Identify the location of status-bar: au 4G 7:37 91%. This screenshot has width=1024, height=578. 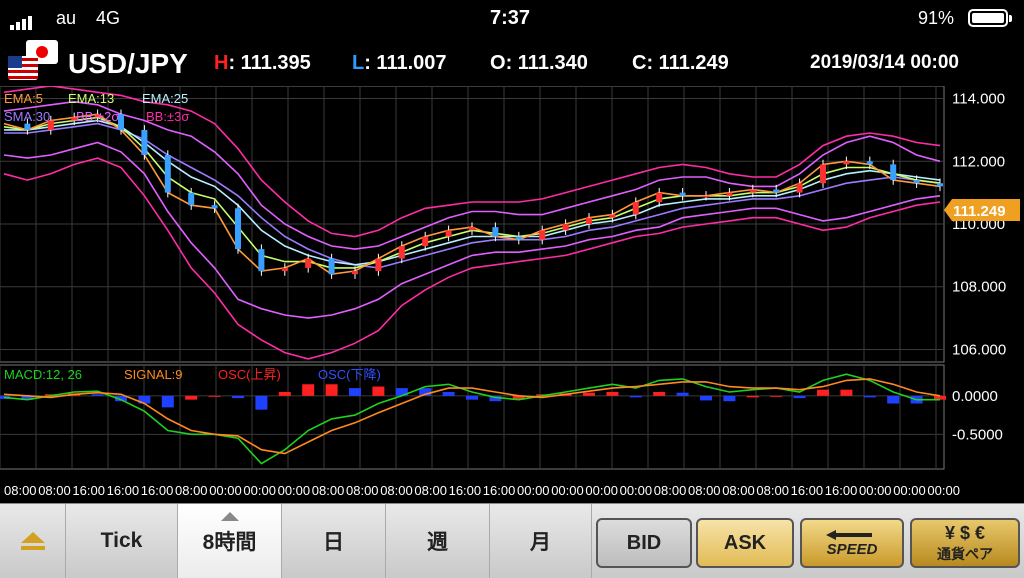
(512, 19).